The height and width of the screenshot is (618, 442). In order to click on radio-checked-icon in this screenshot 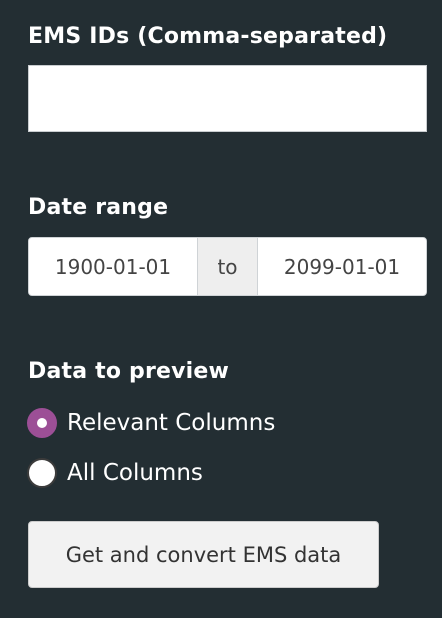, I will do `click(42, 423)`.